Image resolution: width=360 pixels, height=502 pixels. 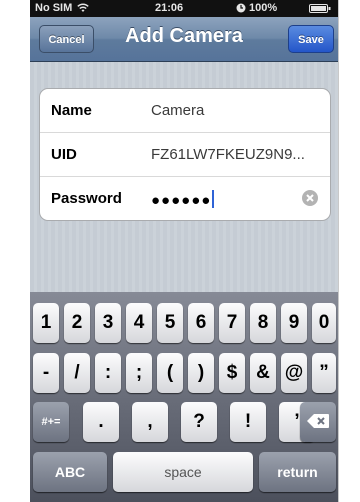 What do you see at coordinates (320, 8) in the screenshot?
I see `battery-icon` at bounding box center [320, 8].